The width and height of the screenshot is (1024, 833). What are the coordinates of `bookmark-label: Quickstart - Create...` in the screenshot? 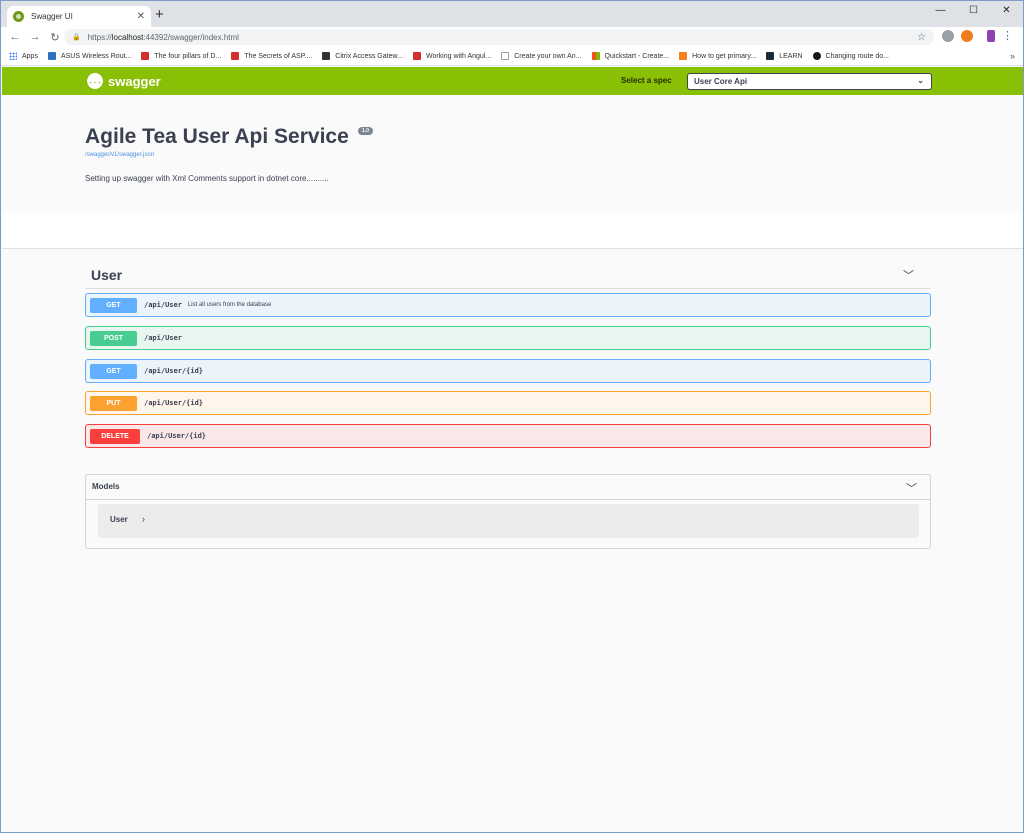 It's located at (637, 56).